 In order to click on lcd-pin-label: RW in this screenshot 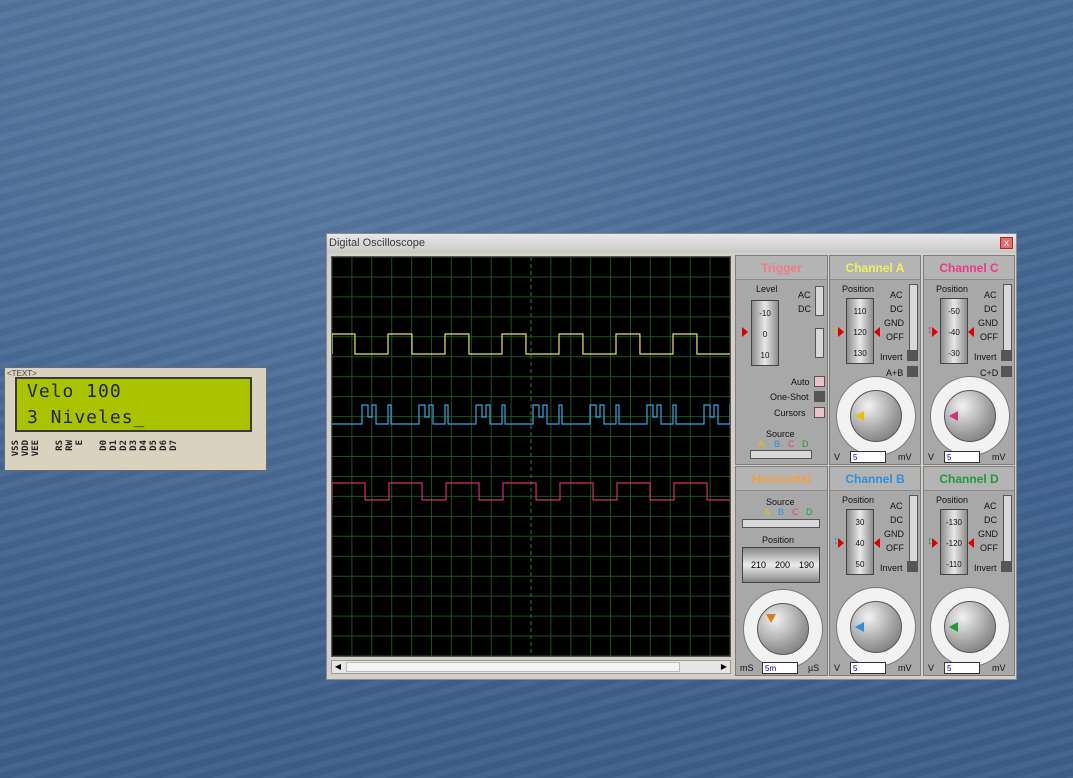, I will do `click(70, 445)`.